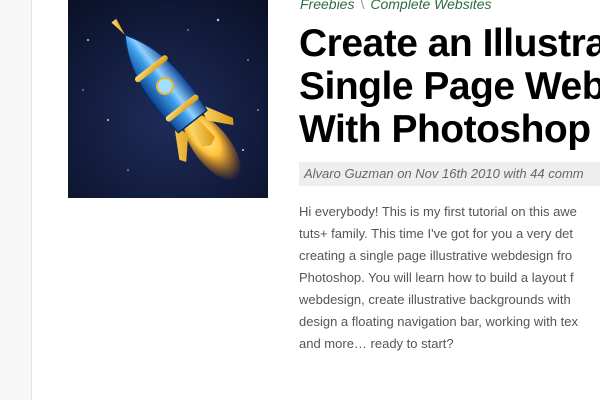 The width and height of the screenshot is (600, 400). What do you see at coordinates (376, 343) in the screenshot?
I see `excerpt-line: and more… ready to start?` at bounding box center [376, 343].